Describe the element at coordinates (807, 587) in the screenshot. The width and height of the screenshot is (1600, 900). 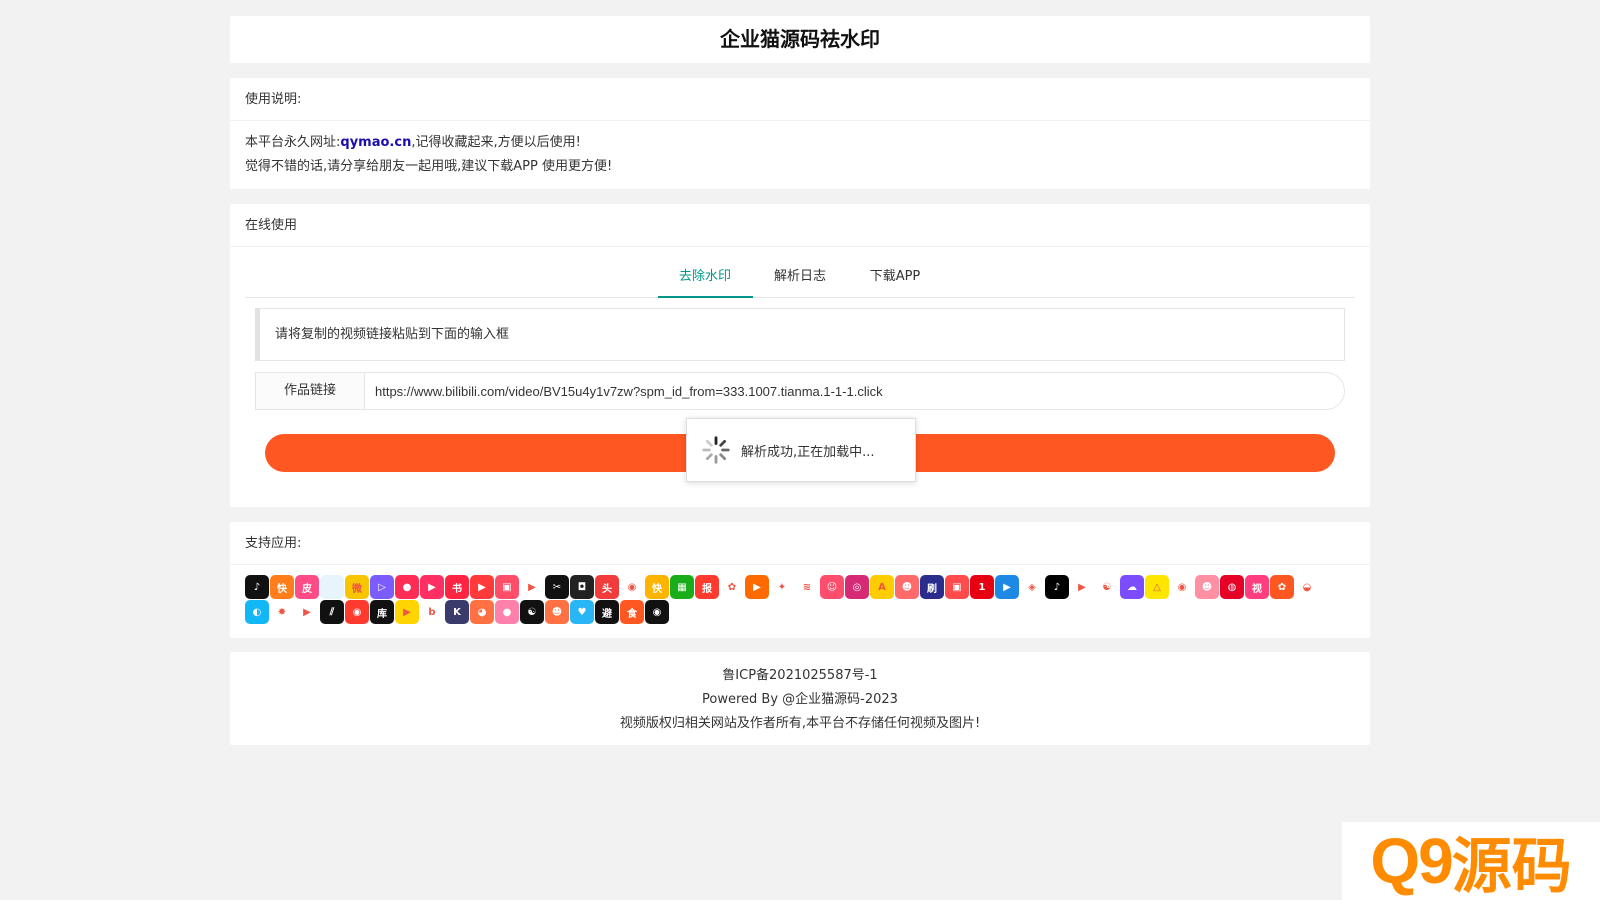
I see `waves-icon: ≋` at that location.